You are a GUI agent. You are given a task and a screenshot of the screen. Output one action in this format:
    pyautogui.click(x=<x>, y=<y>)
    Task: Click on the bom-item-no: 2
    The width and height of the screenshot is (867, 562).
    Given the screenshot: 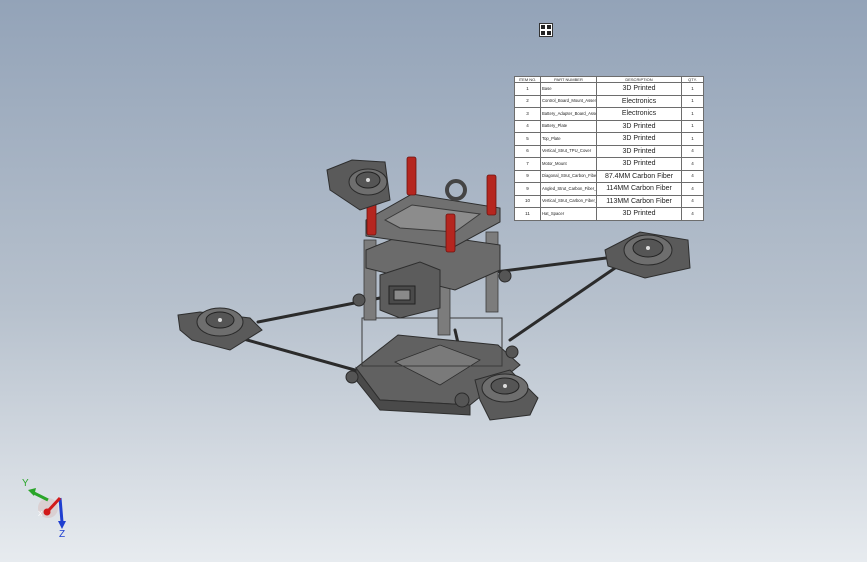 What is the action you would take?
    pyautogui.click(x=527, y=101)
    